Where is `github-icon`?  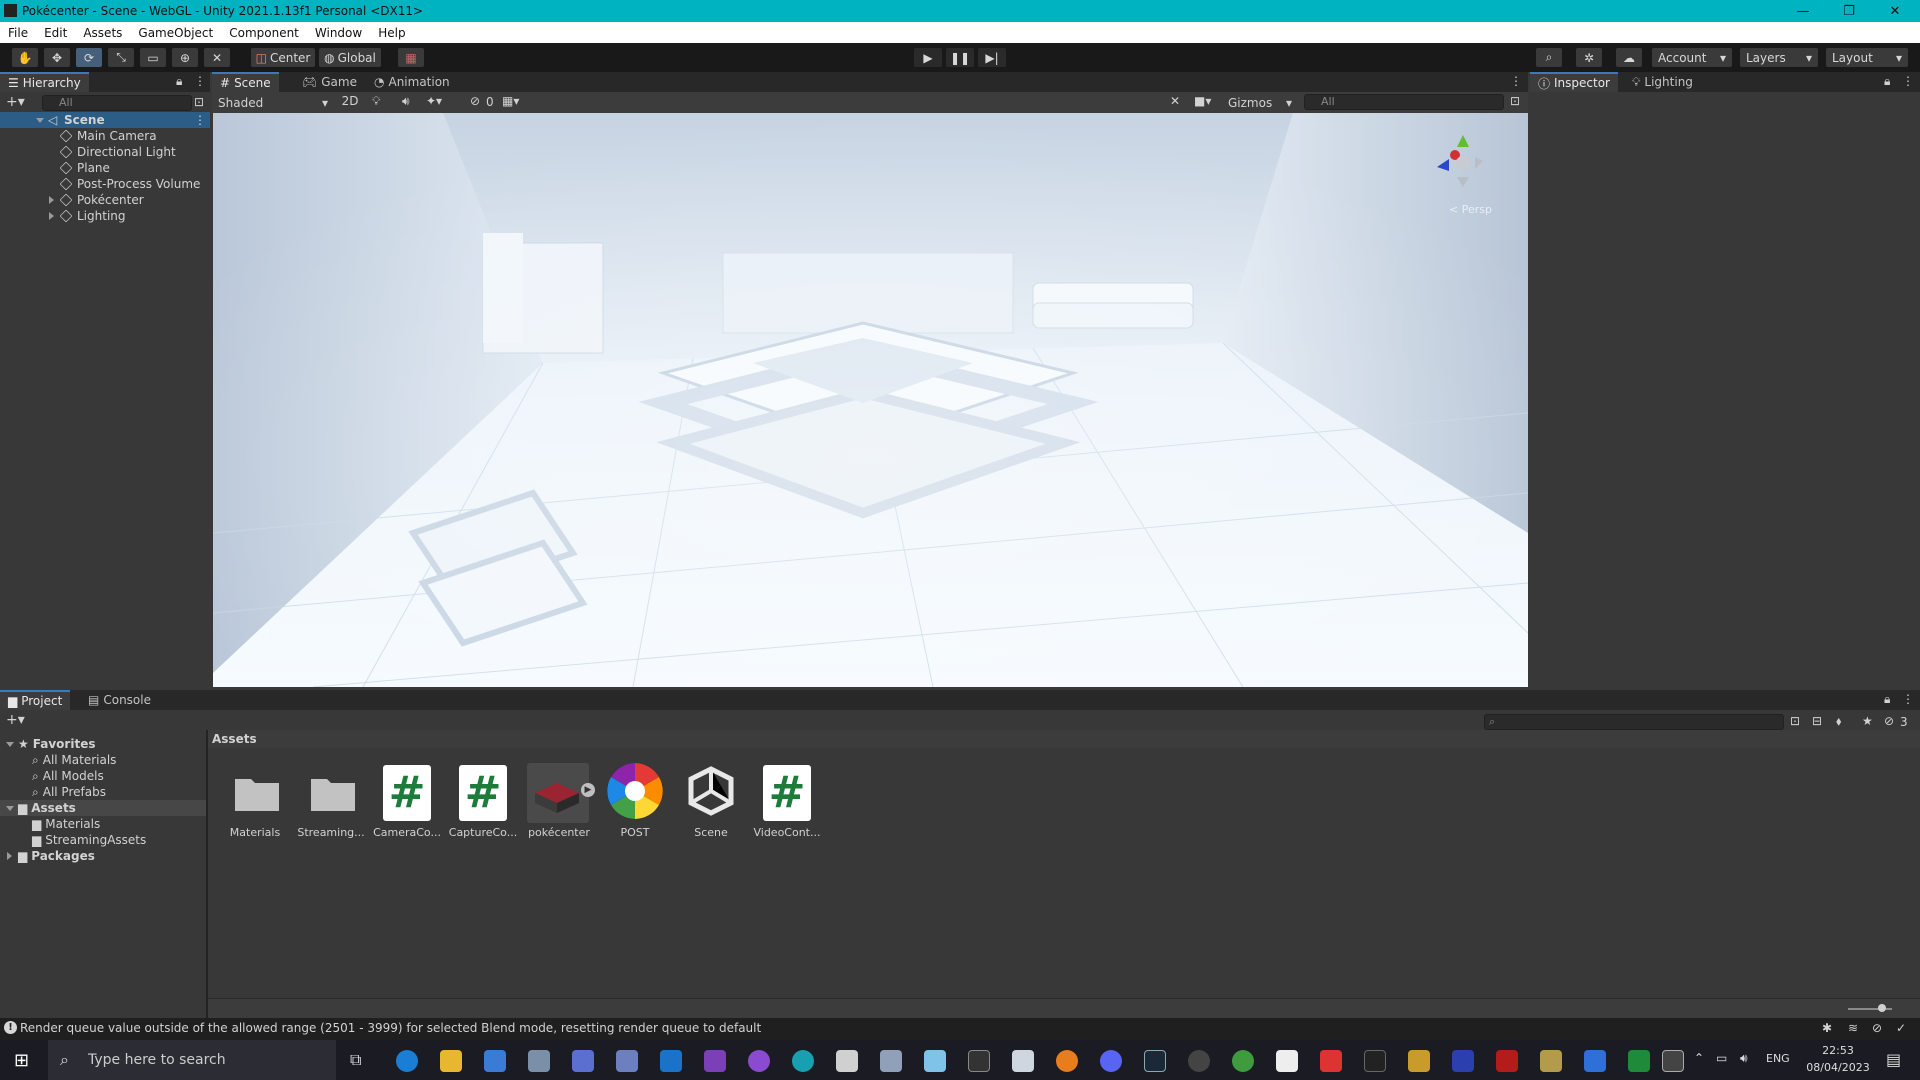 github-icon is located at coordinates (759, 1061).